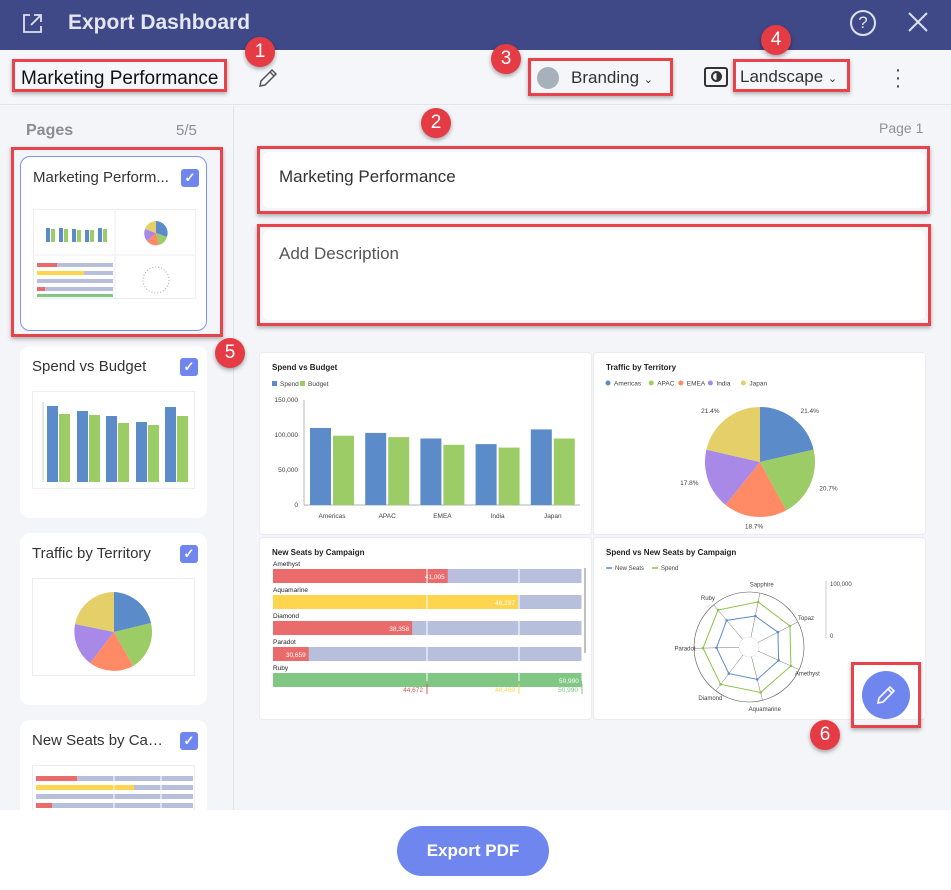 The width and height of the screenshot is (951, 890). I want to click on pages-header: Pages, so click(50, 130).